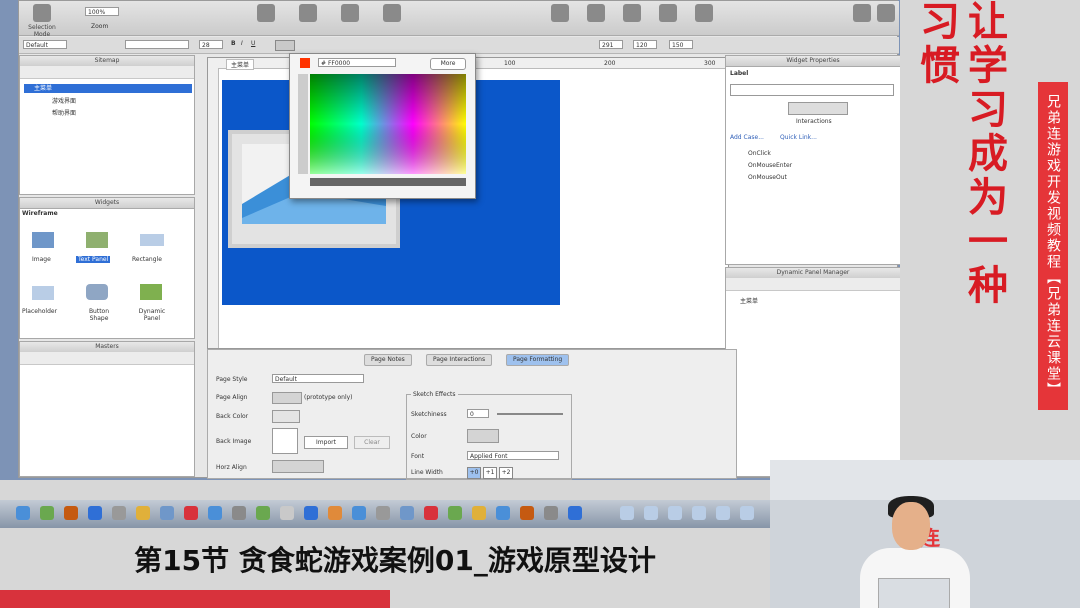  I want to click on font-family-select, so click(157, 44).